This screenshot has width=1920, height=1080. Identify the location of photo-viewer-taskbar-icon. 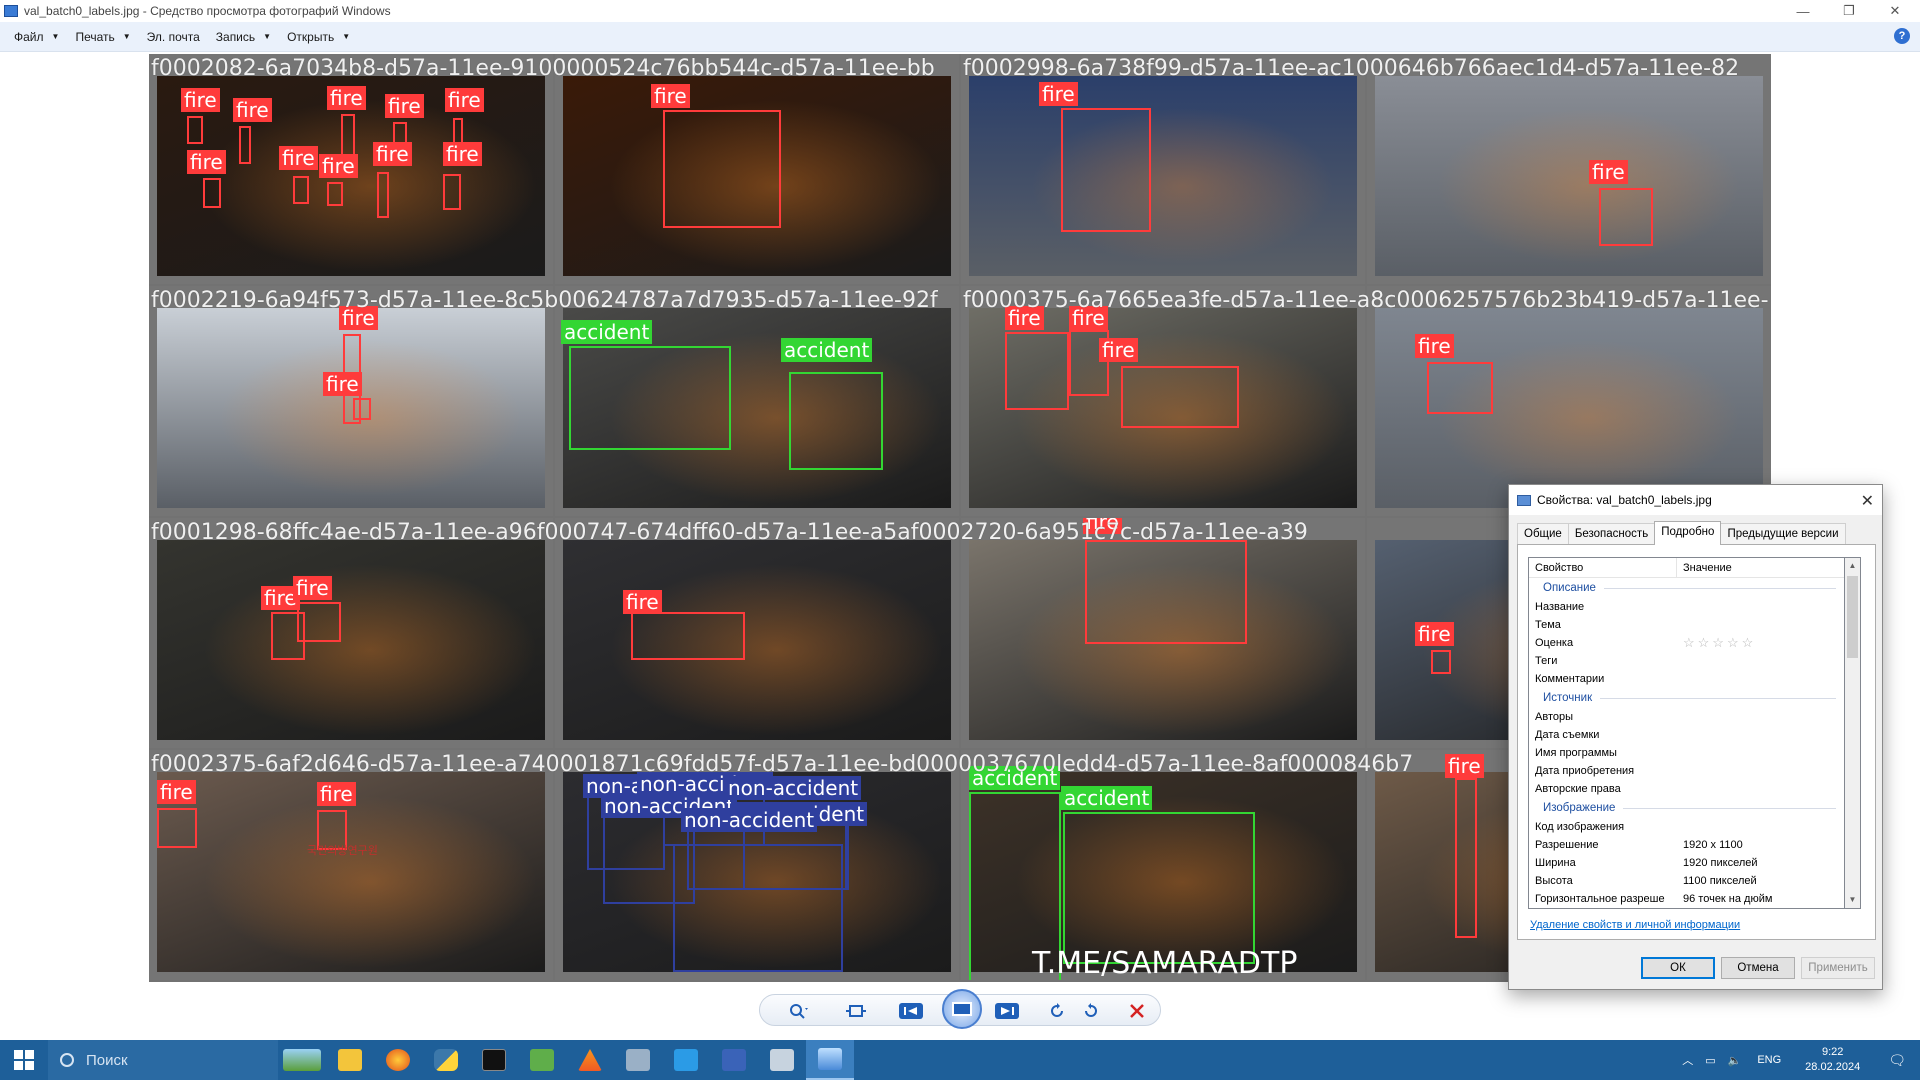
(830, 1060).